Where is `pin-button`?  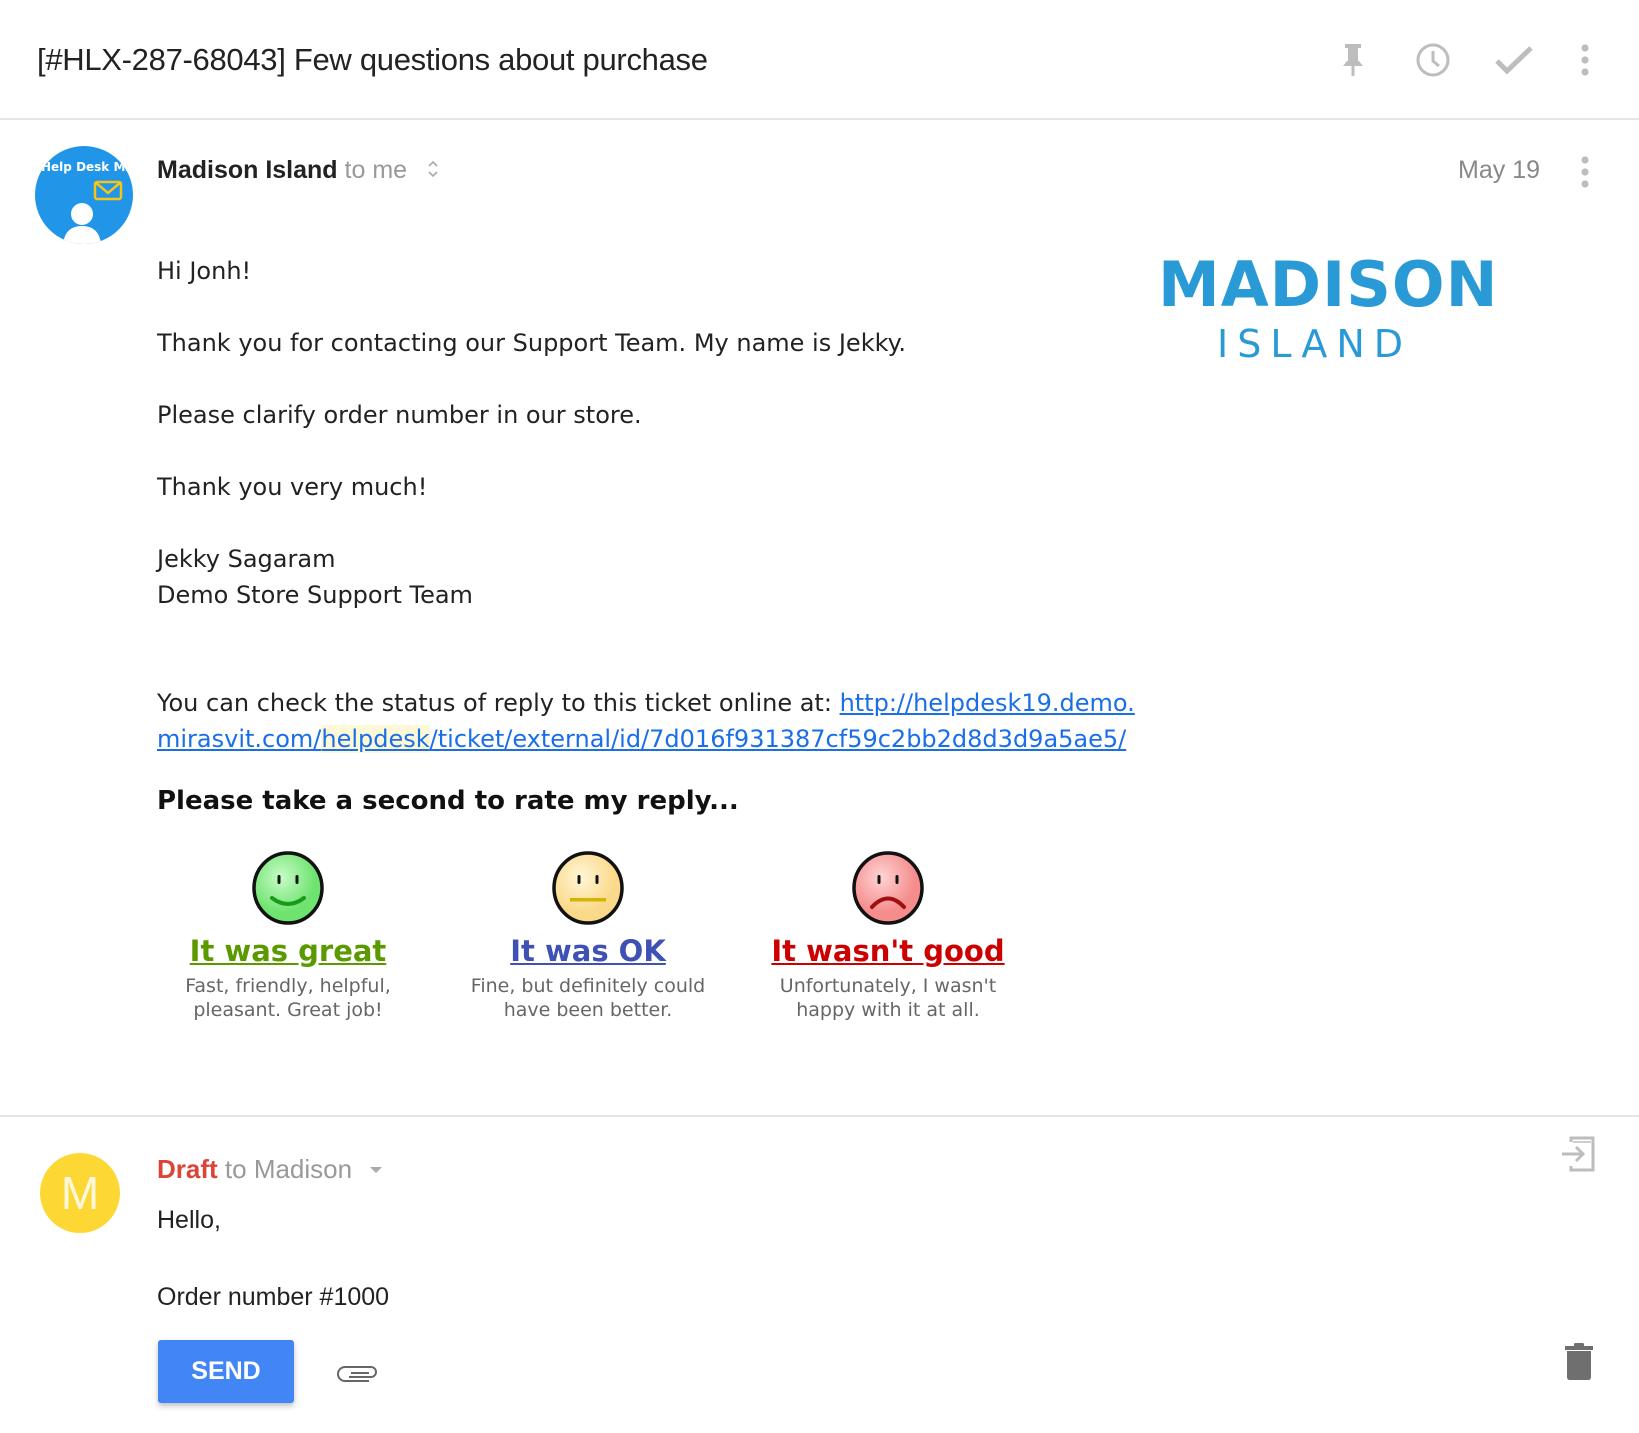
pin-button is located at coordinates (1353, 60).